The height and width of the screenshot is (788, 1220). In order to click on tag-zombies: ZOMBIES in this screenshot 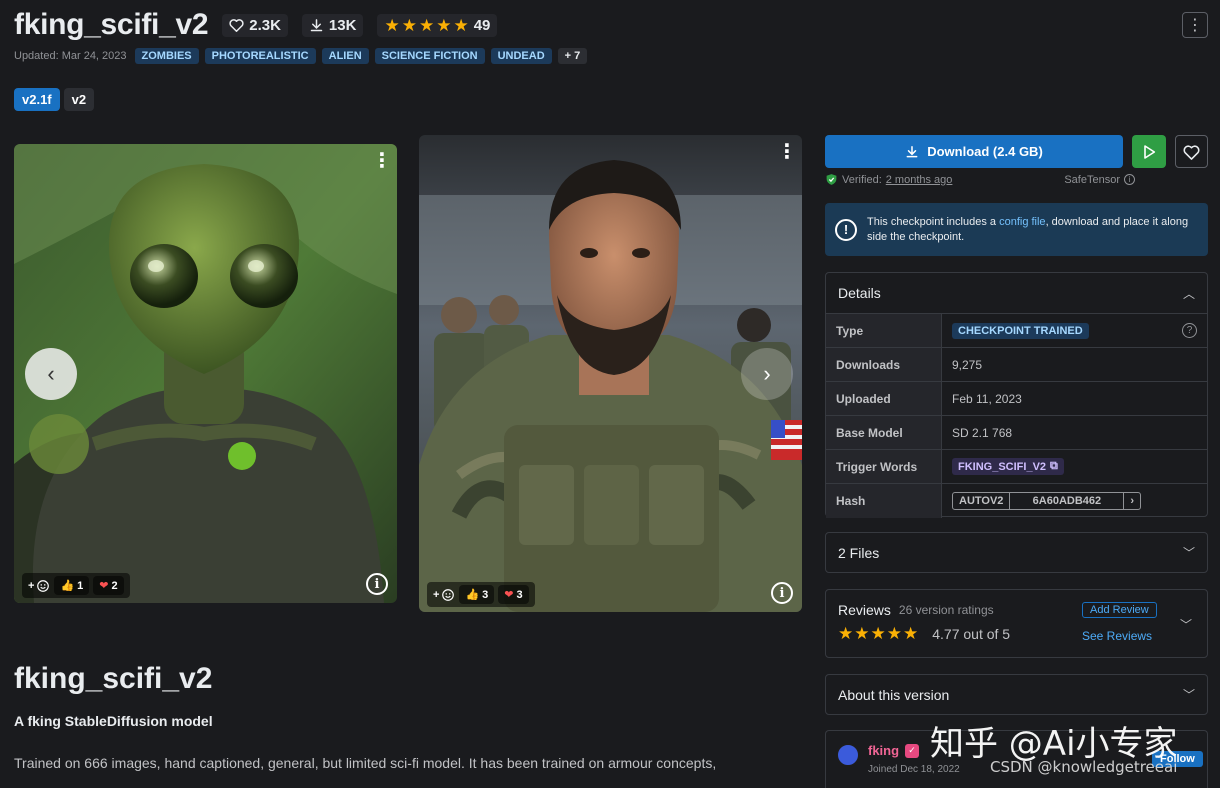, I will do `click(166, 56)`.